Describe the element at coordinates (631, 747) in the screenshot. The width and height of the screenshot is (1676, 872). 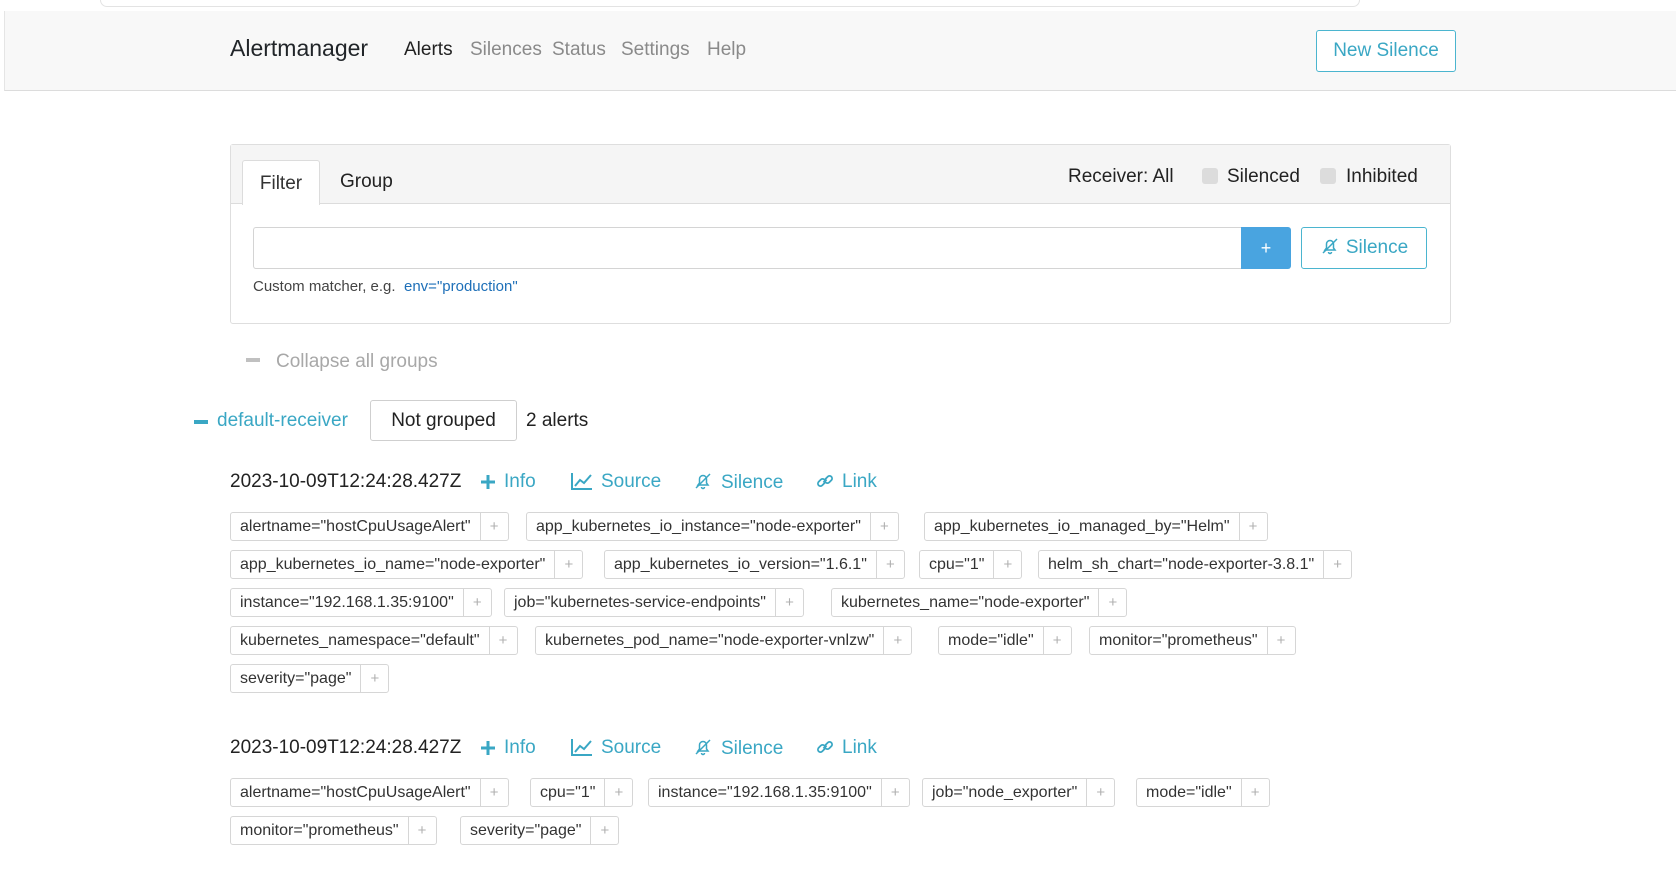
I see `alert-source-label: Source` at that location.